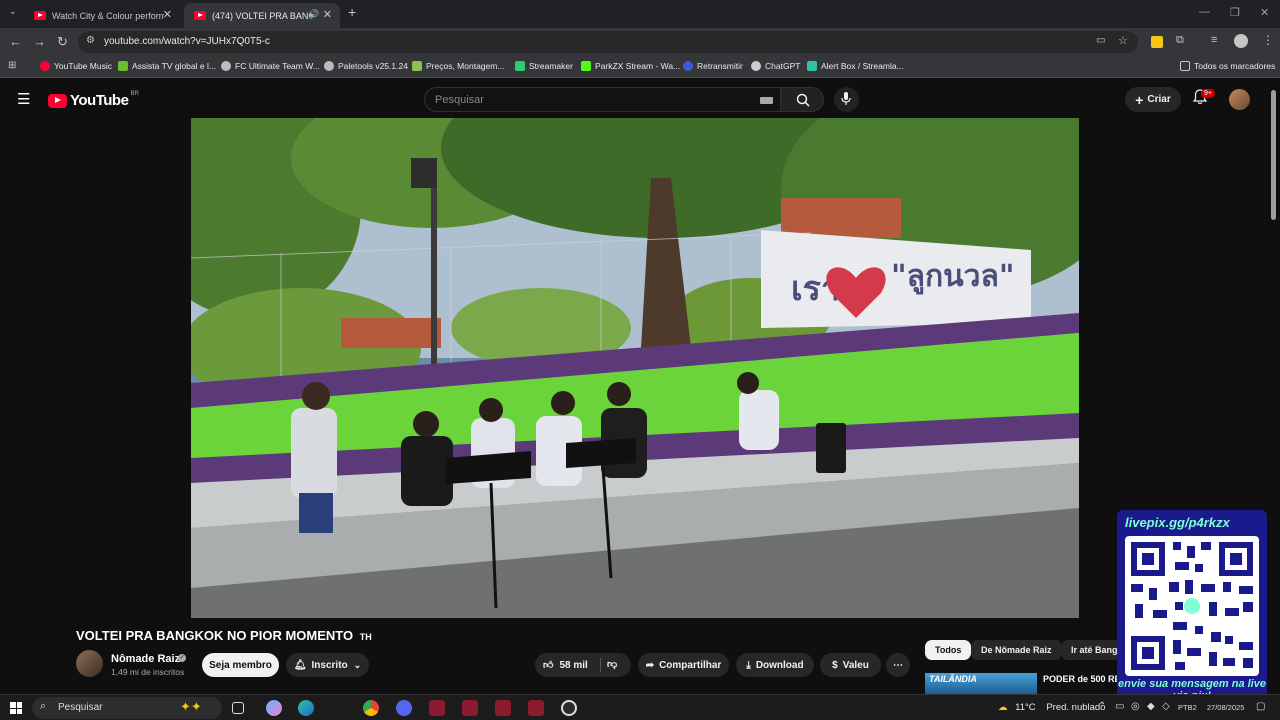  I want to click on share-button: ➦ Compartilhar, so click(683, 665).